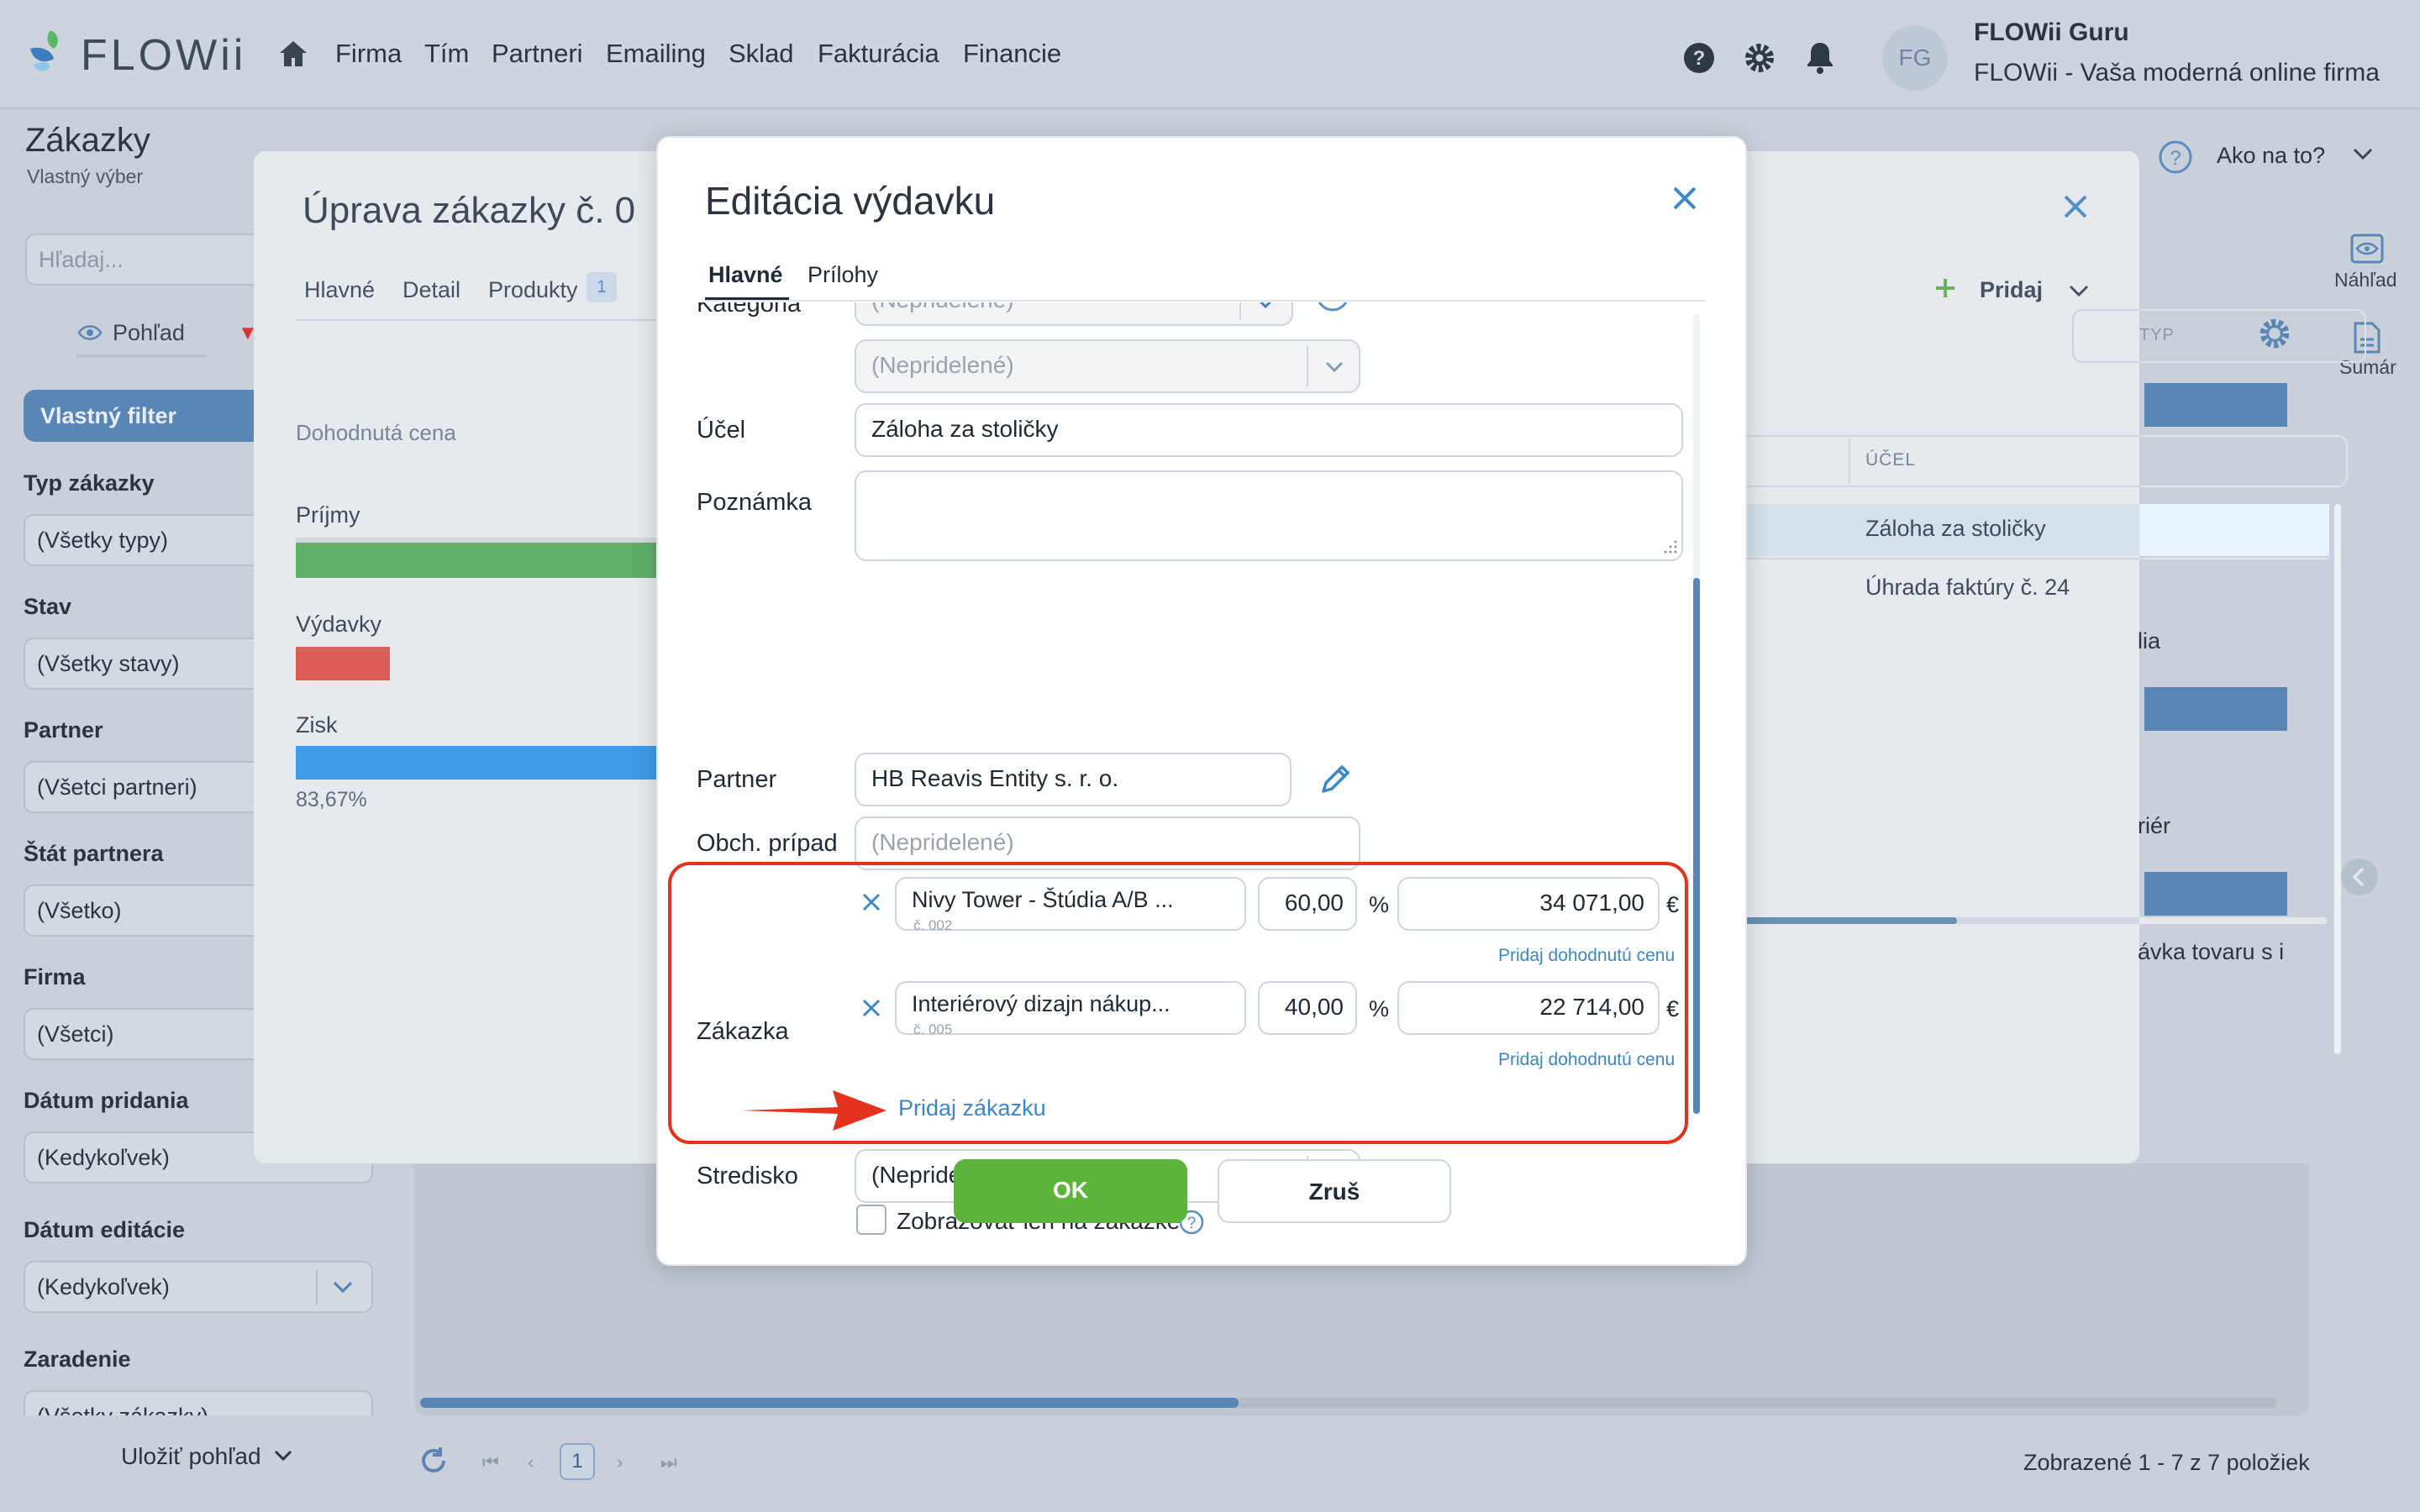 The width and height of the screenshot is (2420, 1512). What do you see at coordinates (105, 1229) in the screenshot?
I see `filter-label-date-edited: Dátum editácie` at bounding box center [105, 1229].